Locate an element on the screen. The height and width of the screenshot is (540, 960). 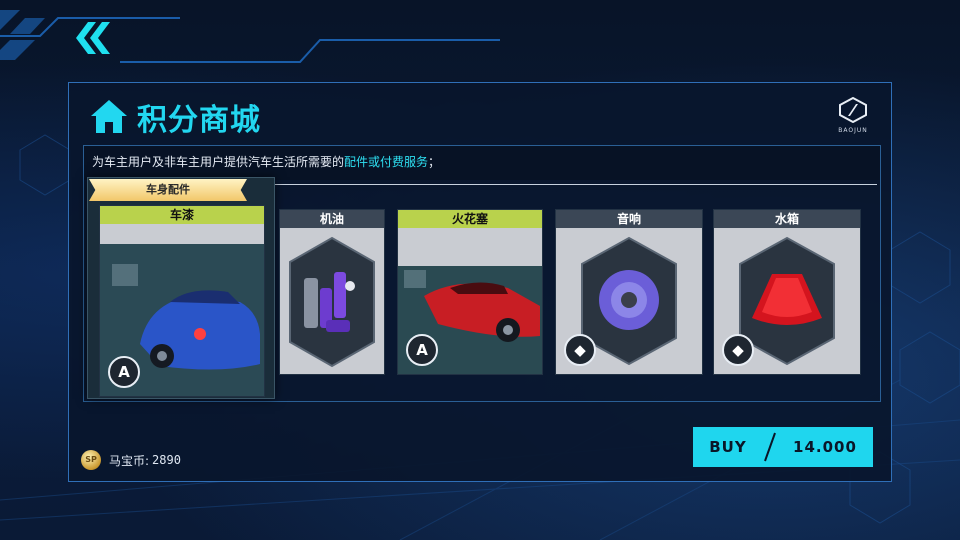
home-icon is located at coordinates (109, 116).